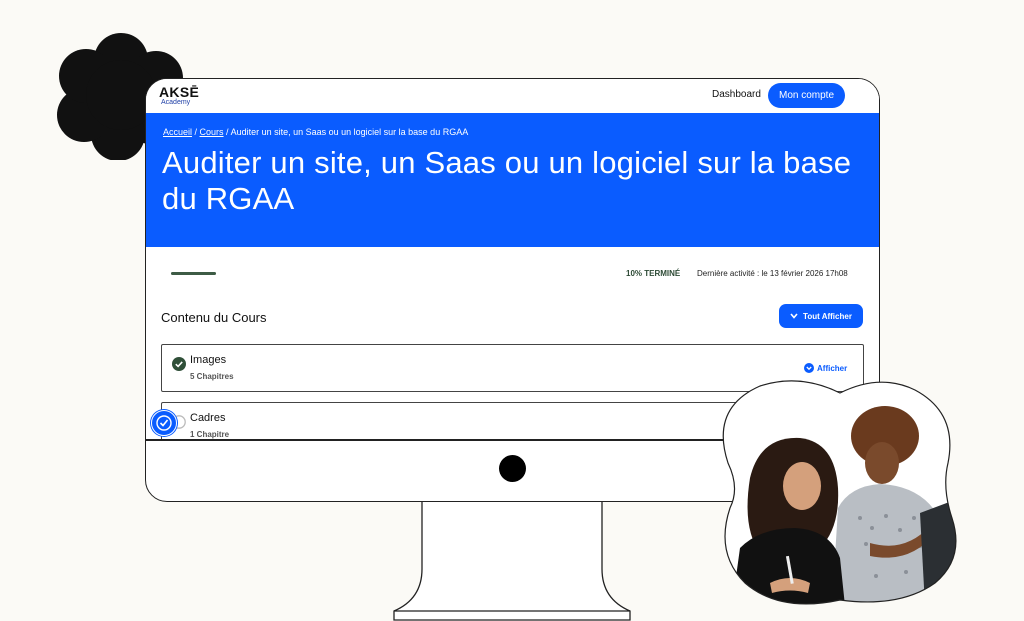 This screenshot has width=1024, height=621. Describe the element at coordinates (177, 132) in the screenshot. I see `breadcrumb-home-link: Accueil` at that location.